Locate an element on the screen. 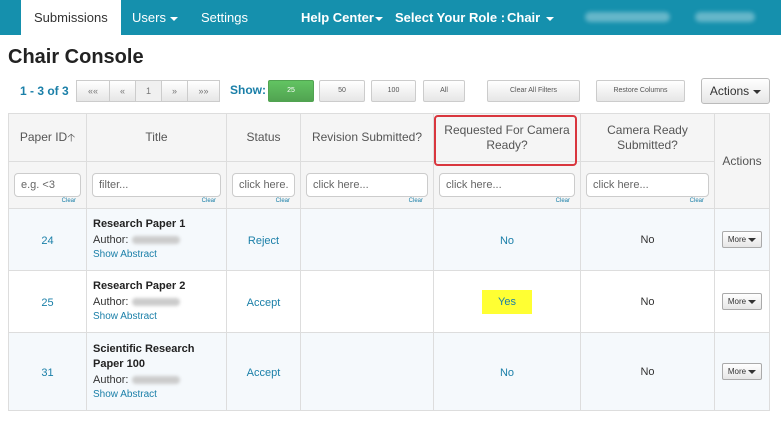  status-link: Reject is located at coordinates (263, 241).